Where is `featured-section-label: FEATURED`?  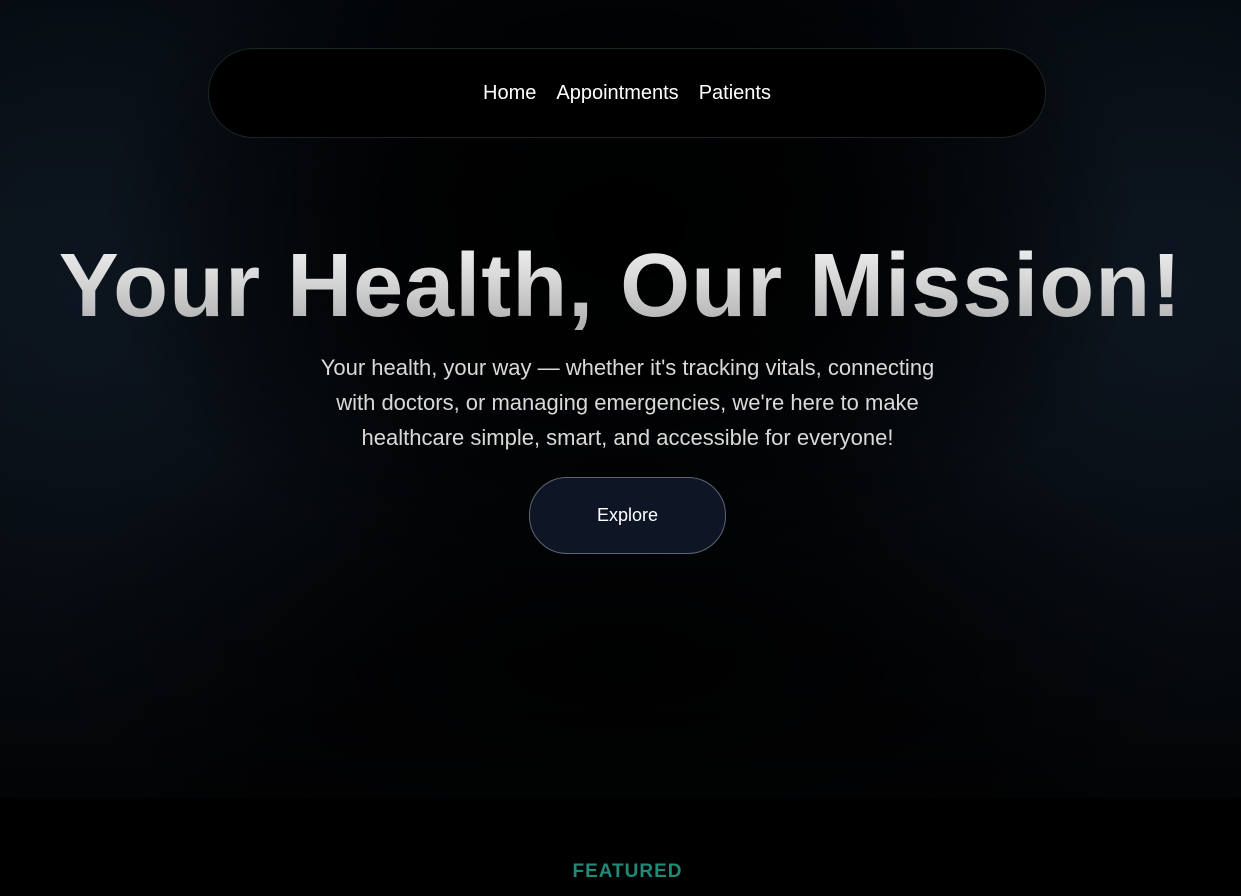 featured-section-label: FEATURED is located at coordinates (627, 871).